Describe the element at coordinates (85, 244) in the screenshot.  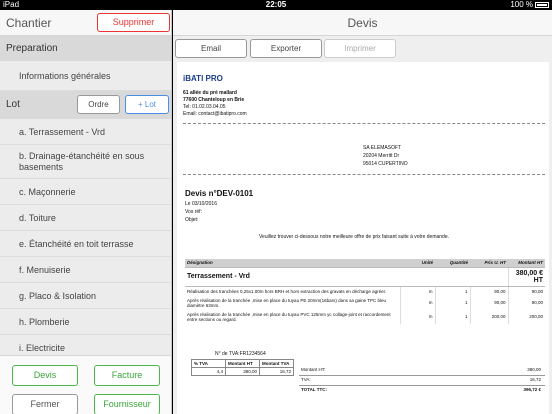
I see `lot-item: e. Étanchéité en toit terrasse` at that location.